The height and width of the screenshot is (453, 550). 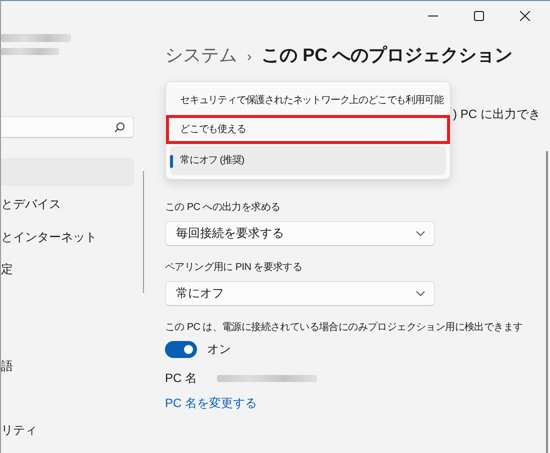 What do you see at coordinates (344, 327) in the screenshot?
I see `setting-label: この PC は、電源に接続されている場合にのみプロジェクション用に検出できます` at bounding box center [344, 327].